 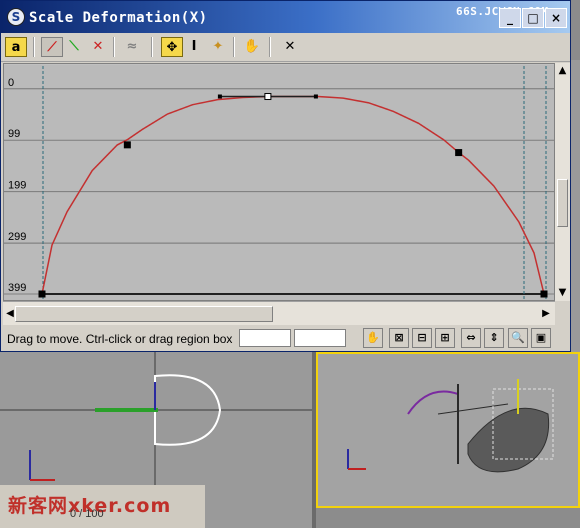 I want to click on pan-icon: ✋, so click(x=373, y=338).